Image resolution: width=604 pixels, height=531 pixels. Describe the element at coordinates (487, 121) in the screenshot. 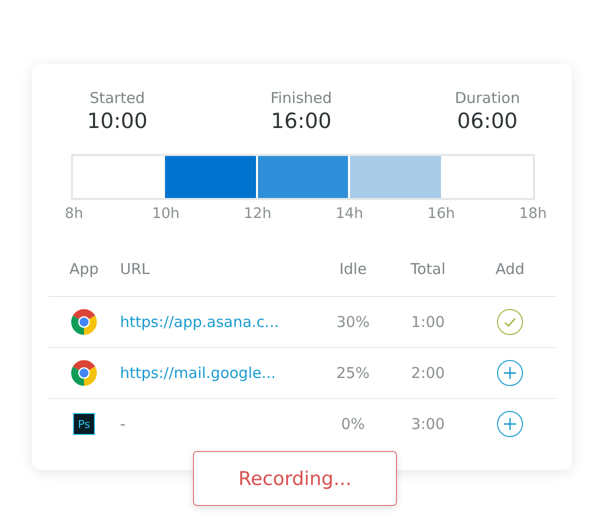

I see `stat-value: 06:00` at that location.